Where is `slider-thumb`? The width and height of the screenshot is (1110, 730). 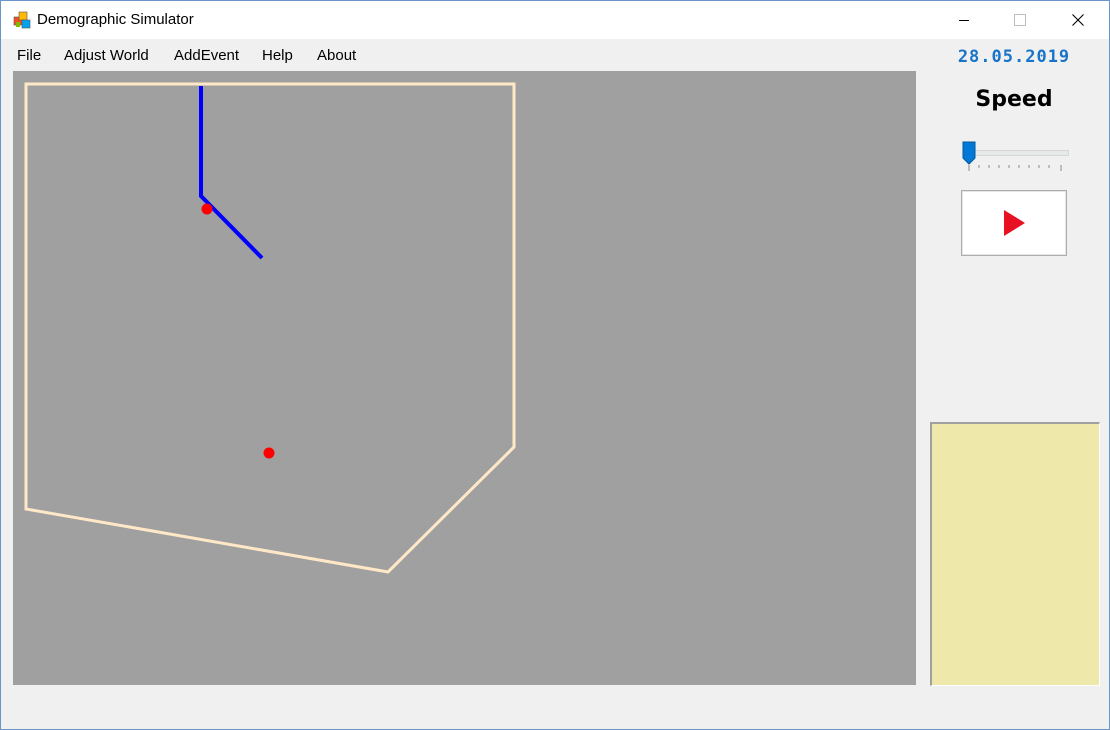 slider-thumb is located at coordinates (969, 153).